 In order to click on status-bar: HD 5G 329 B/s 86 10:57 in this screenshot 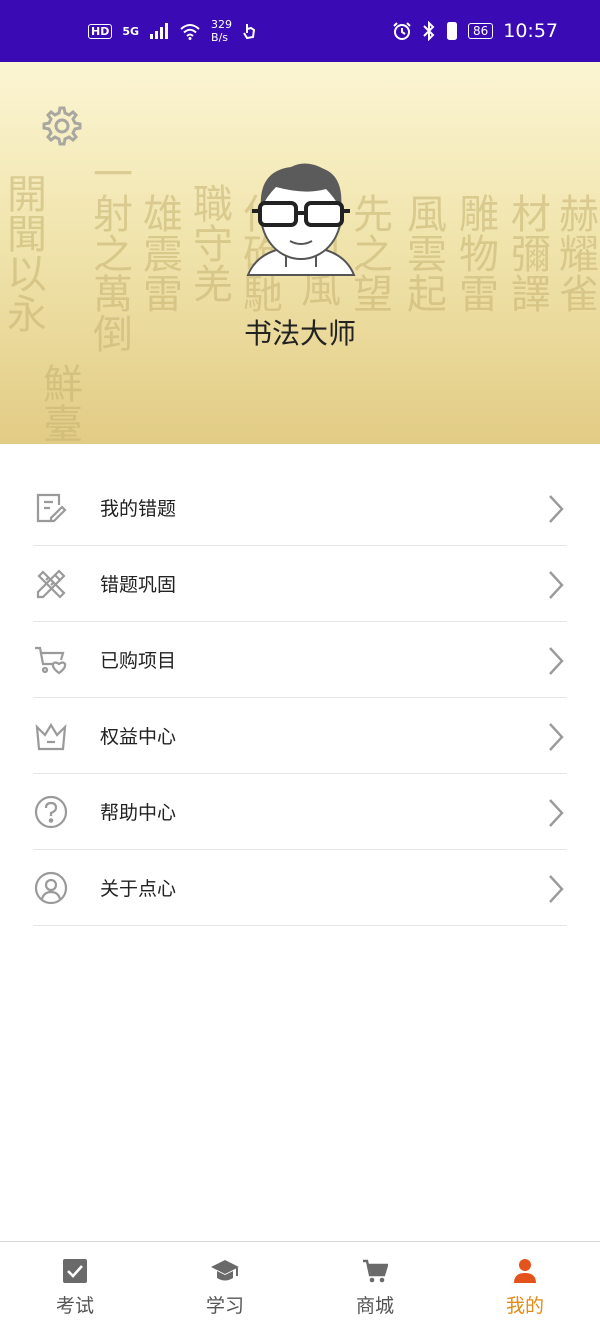, I will do `click(300, 31)`.